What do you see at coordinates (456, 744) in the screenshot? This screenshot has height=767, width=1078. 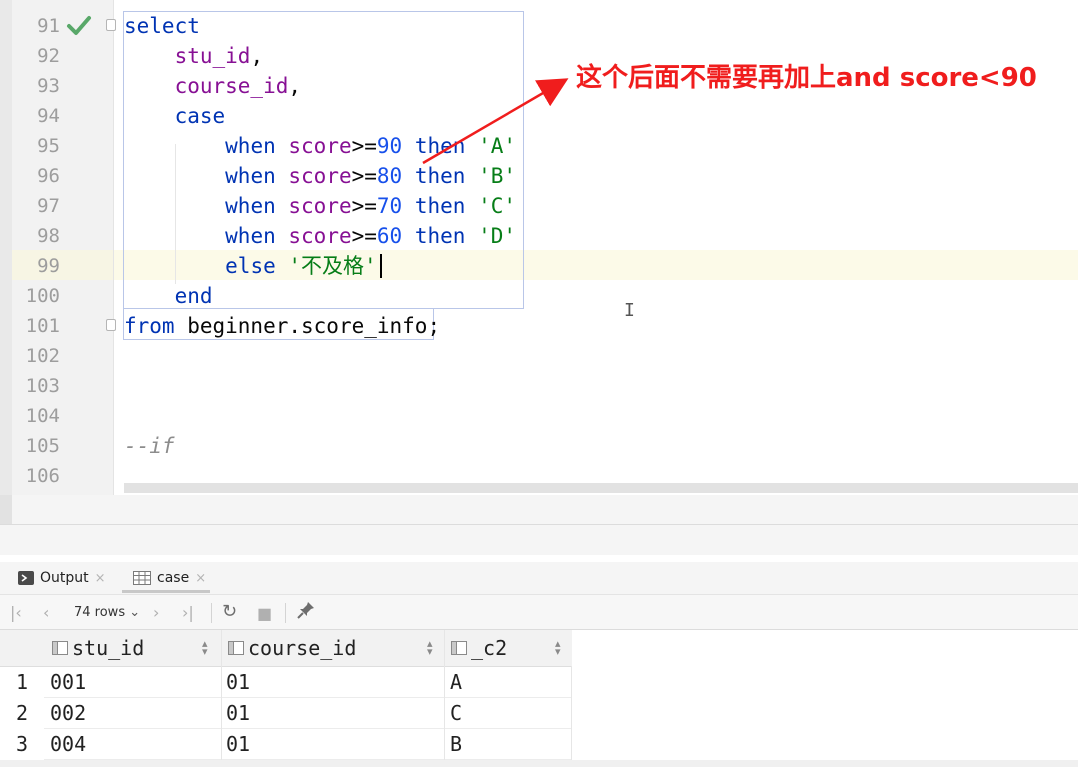 I see `table-cell: B` at bounding box center [456, 744].